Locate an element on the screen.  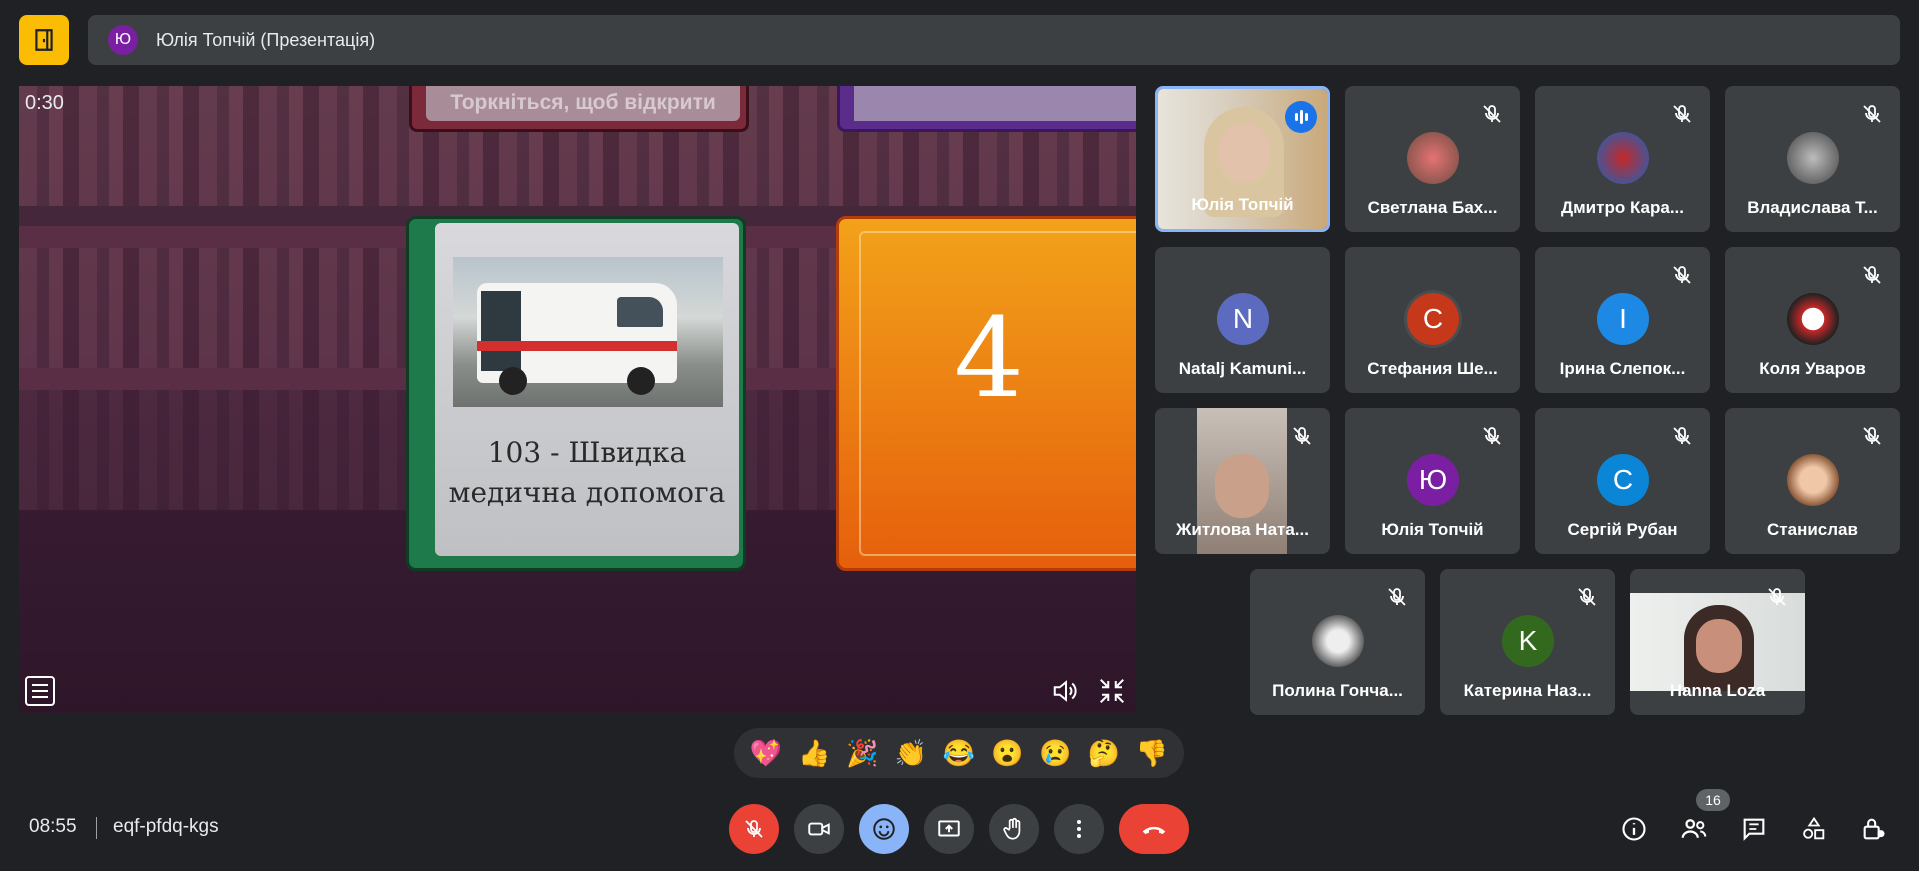
book-card-number: 4 is located at coordinates (986, 393).